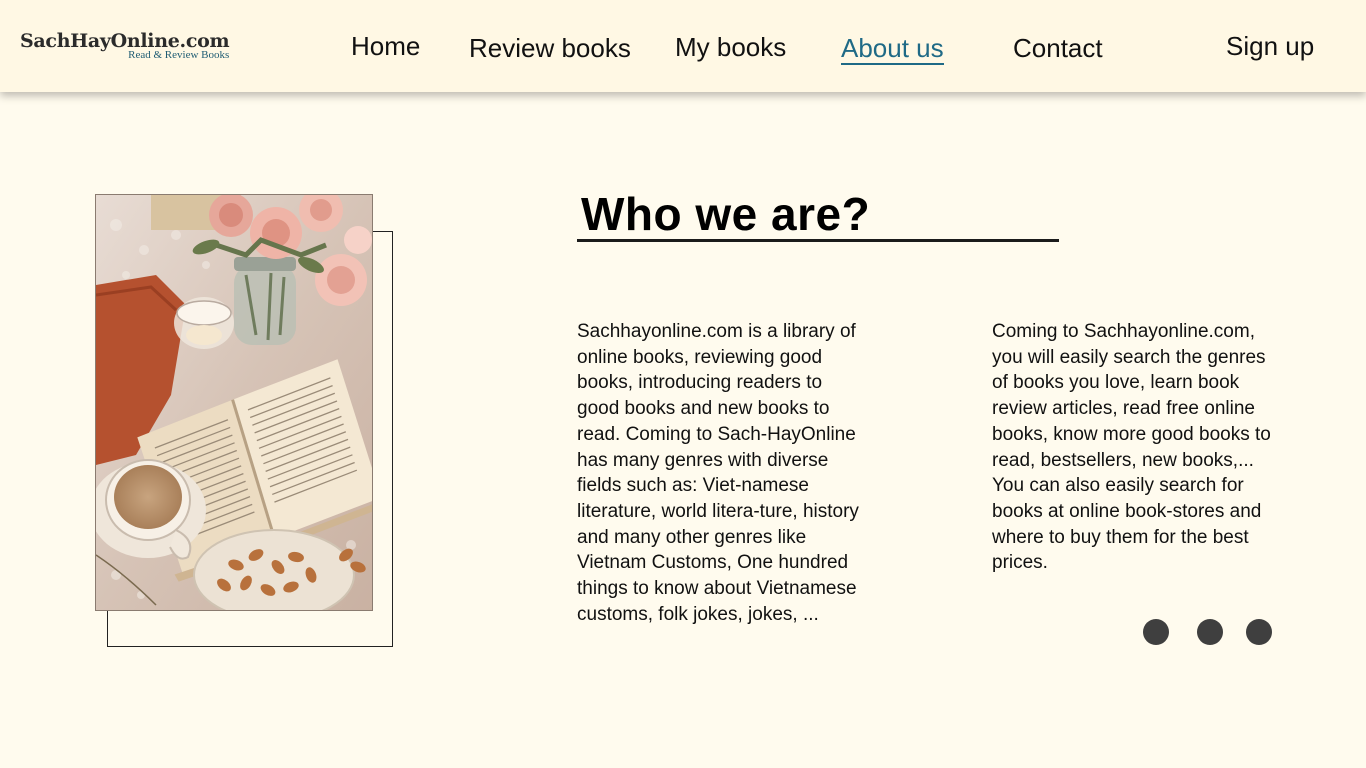 Image resolution: width=1366 pixels, height=768 pixels. I want to click on nav-contact: Contact, so click(1058, 48).